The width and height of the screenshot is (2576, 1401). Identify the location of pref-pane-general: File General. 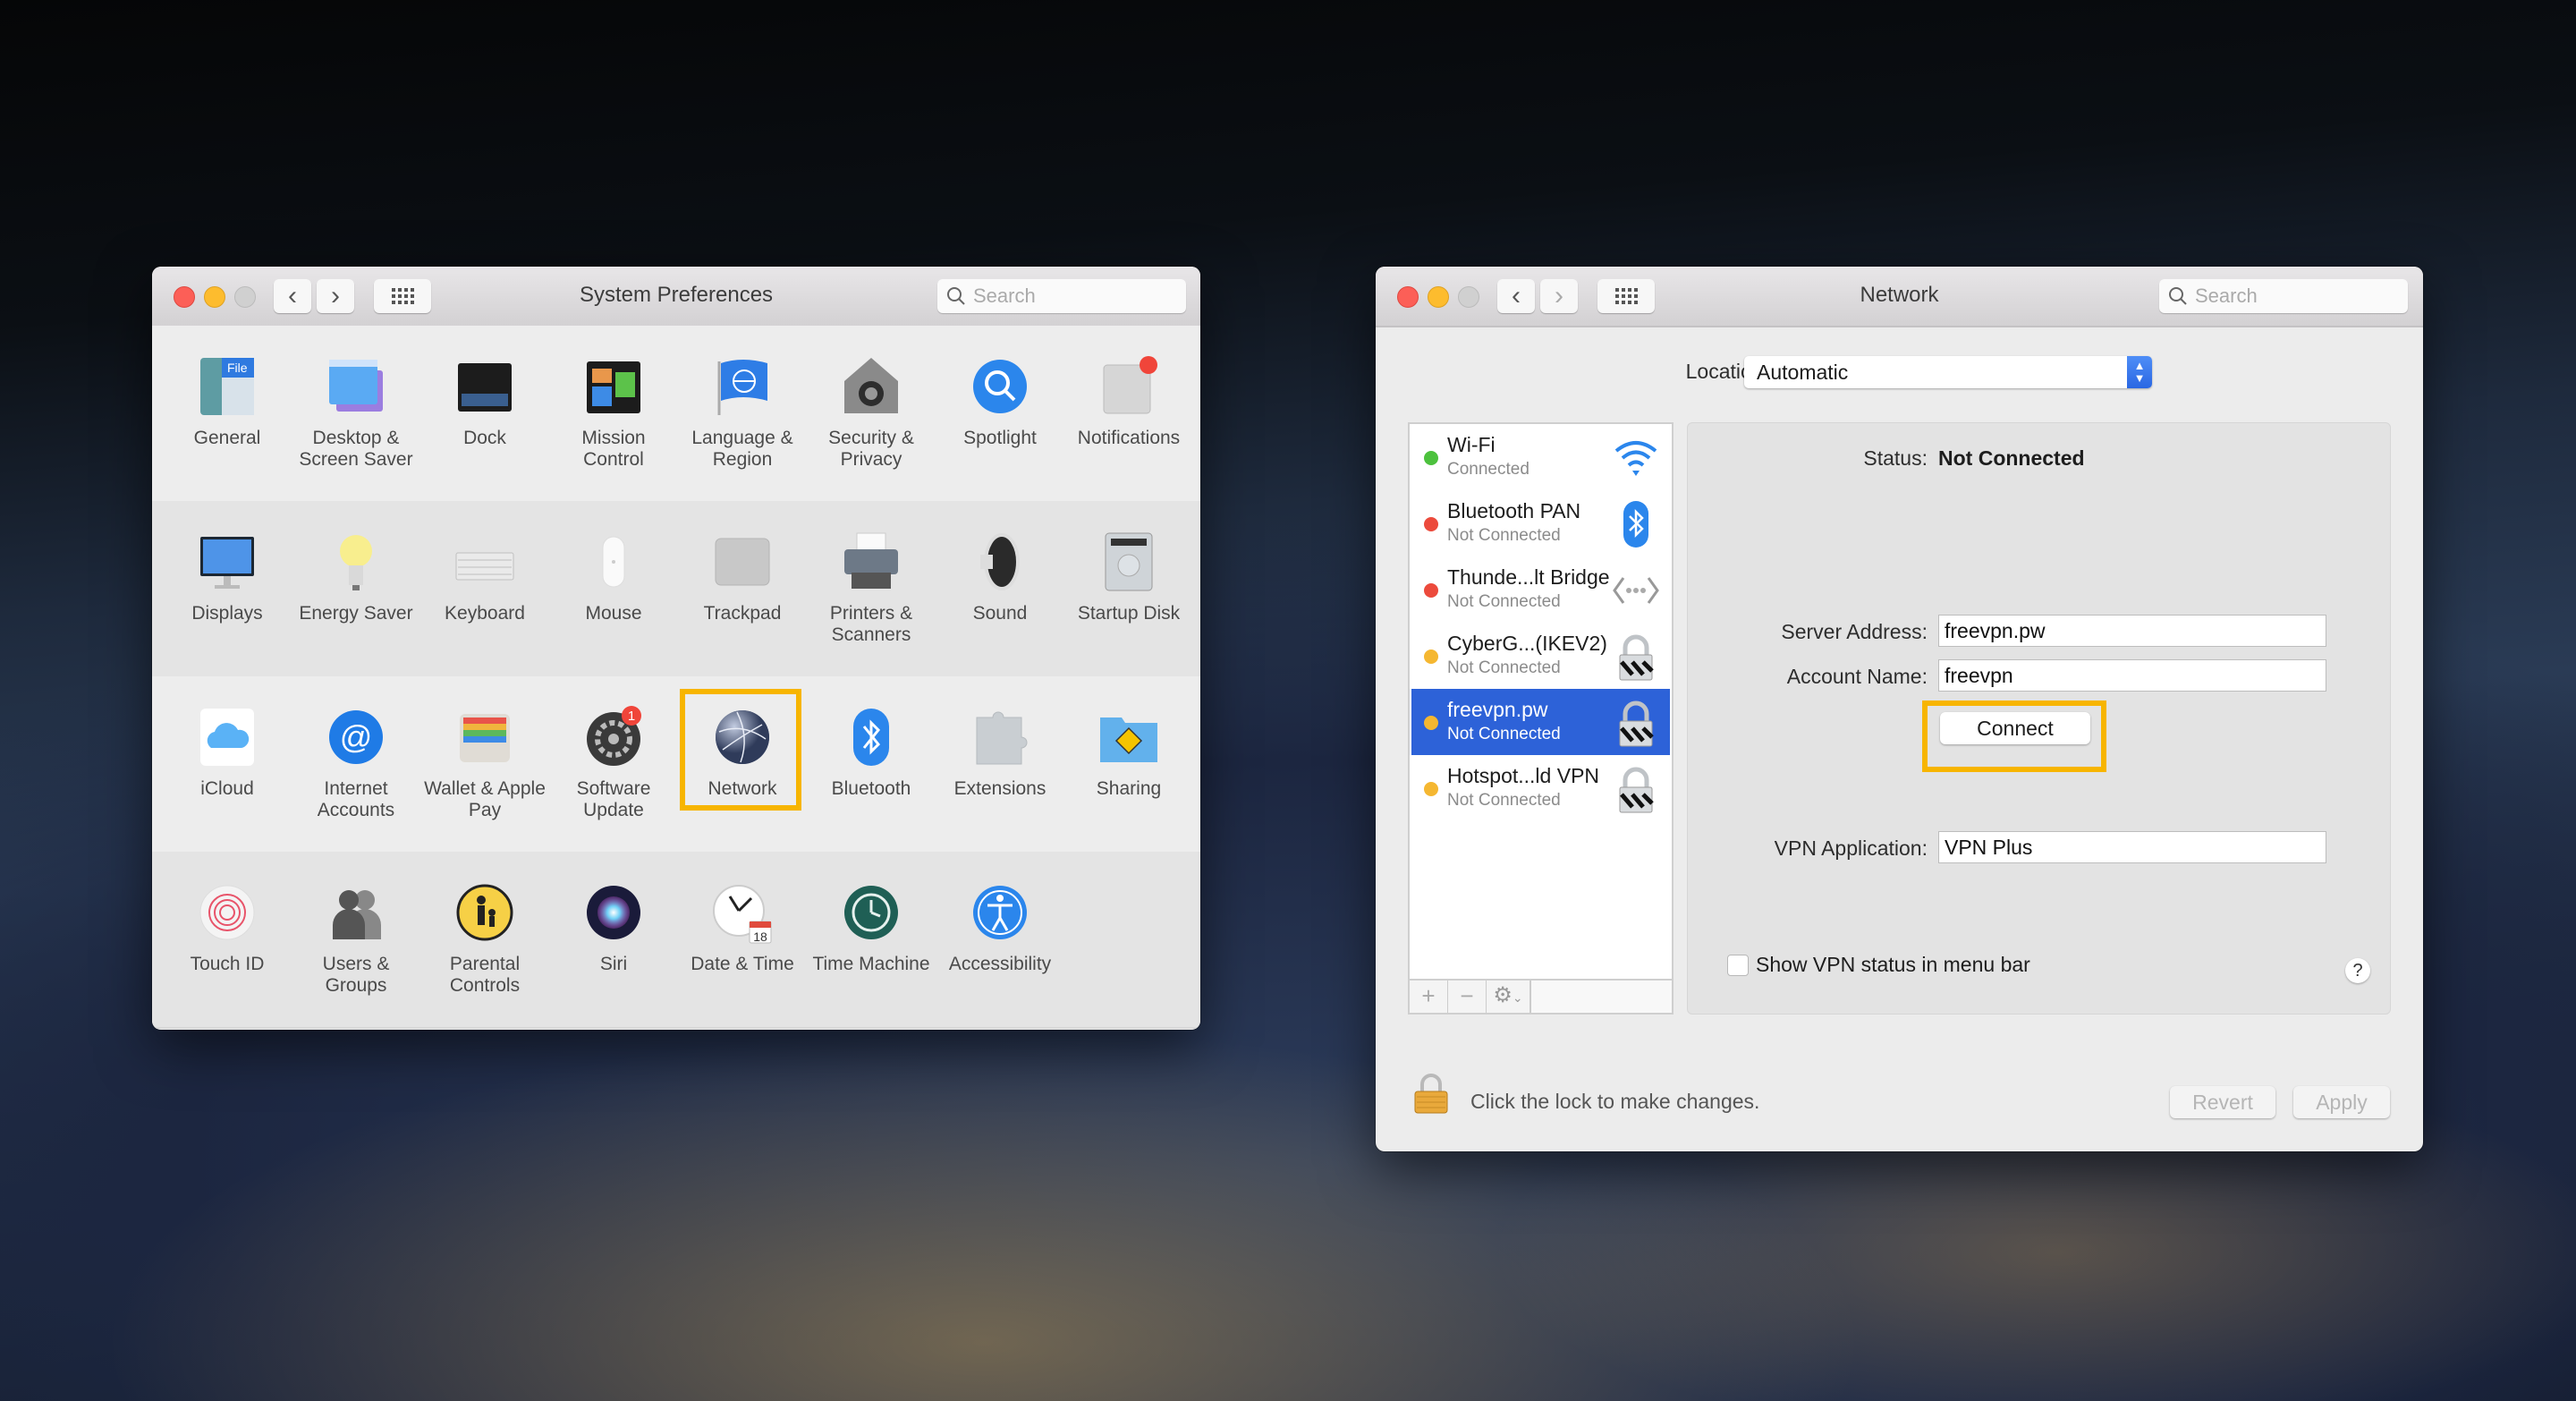
(227, 418).